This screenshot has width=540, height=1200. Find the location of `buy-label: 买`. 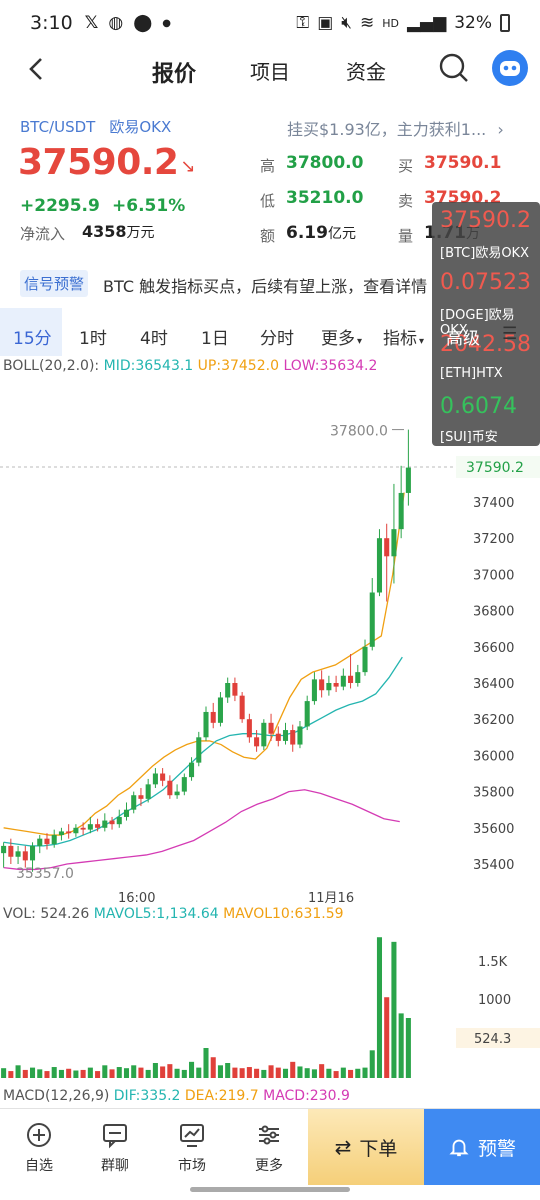

buy-label: 买 is located at coordinates (406, 166).